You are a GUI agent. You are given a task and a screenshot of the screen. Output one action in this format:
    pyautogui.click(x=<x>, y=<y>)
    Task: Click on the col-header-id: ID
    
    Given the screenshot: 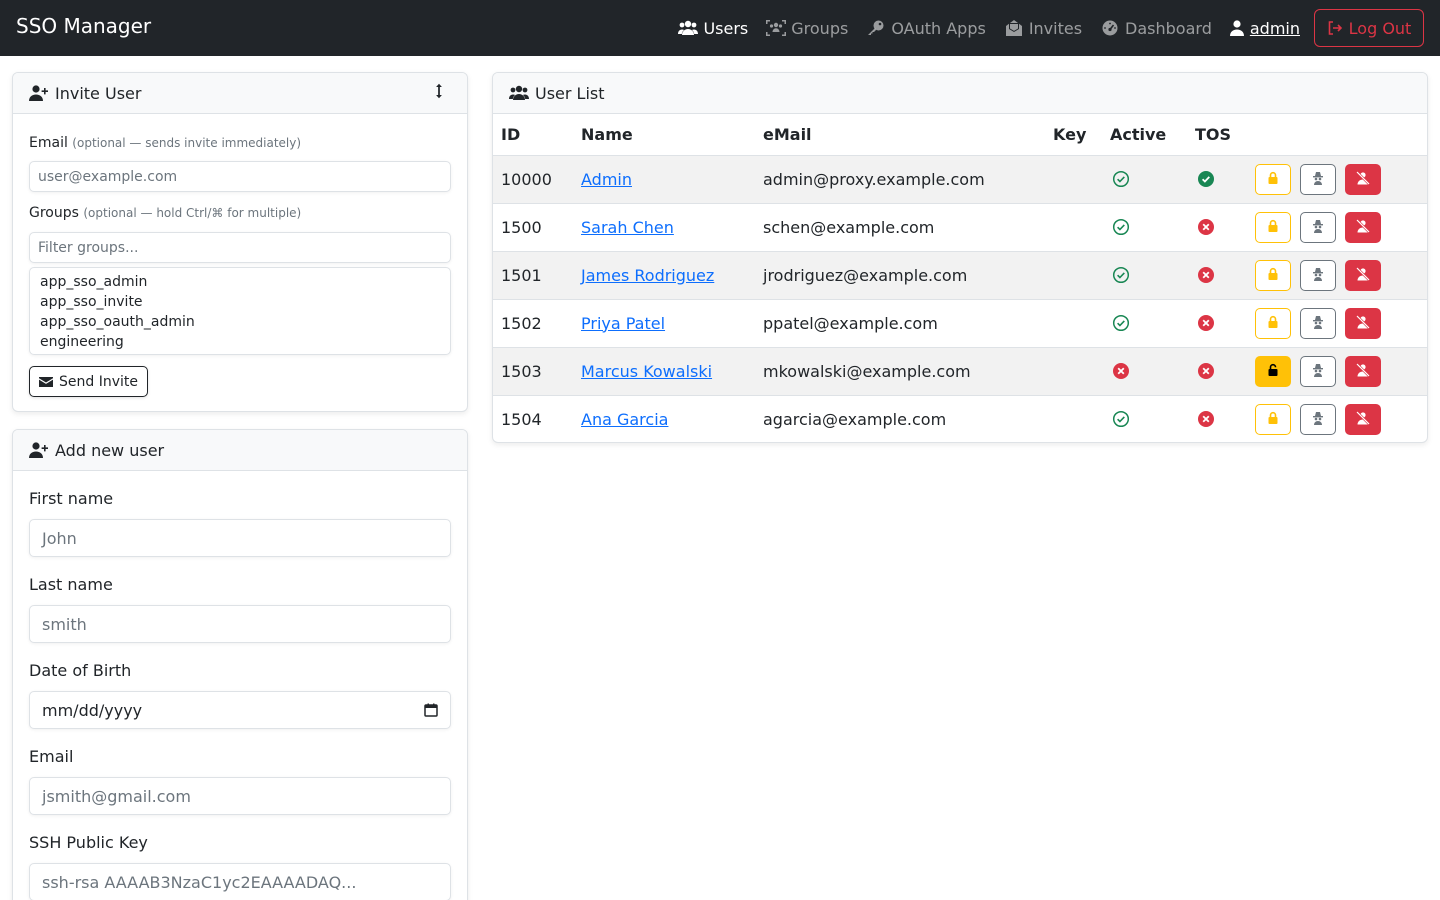 What is the action you would take?
    pyautogui.click(x=533, y=135)
    